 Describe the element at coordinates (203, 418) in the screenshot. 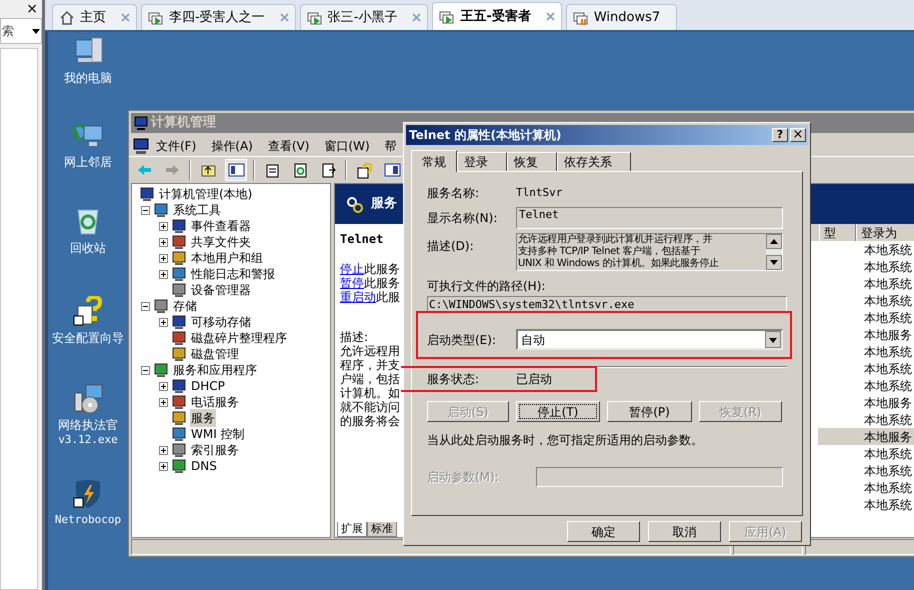

I see `tree-item: 服务` at that location.